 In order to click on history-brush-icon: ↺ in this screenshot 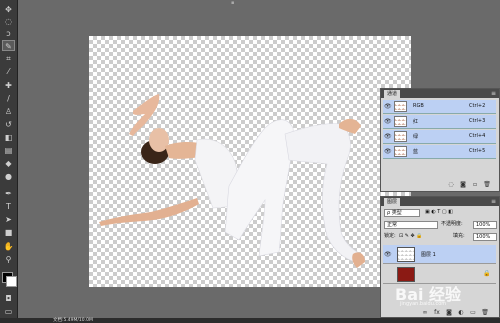, I will do `click(8, 124)`.